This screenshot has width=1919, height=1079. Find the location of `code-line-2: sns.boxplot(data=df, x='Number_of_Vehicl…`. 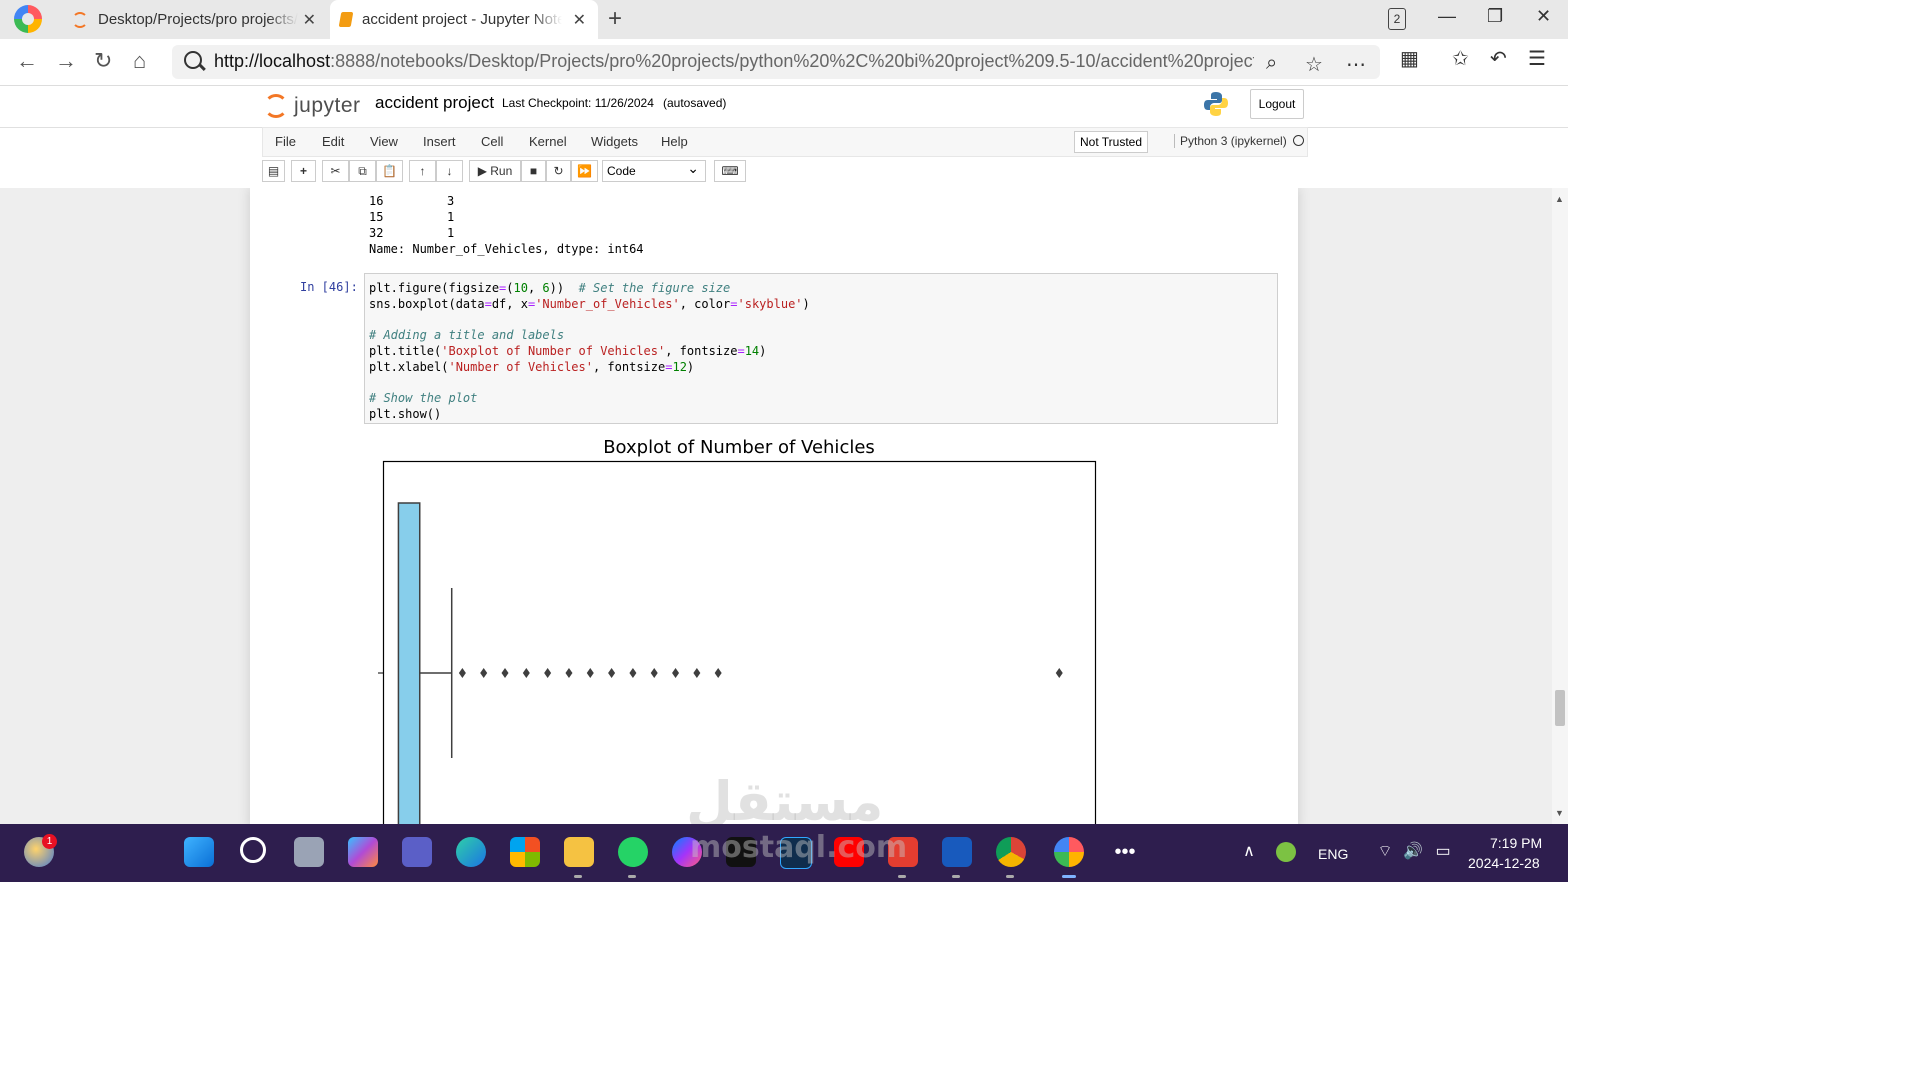

code-line-2: sns.boxplot(data=df, x='Number_of_Vehicl… is located at coordinates (589, 304).